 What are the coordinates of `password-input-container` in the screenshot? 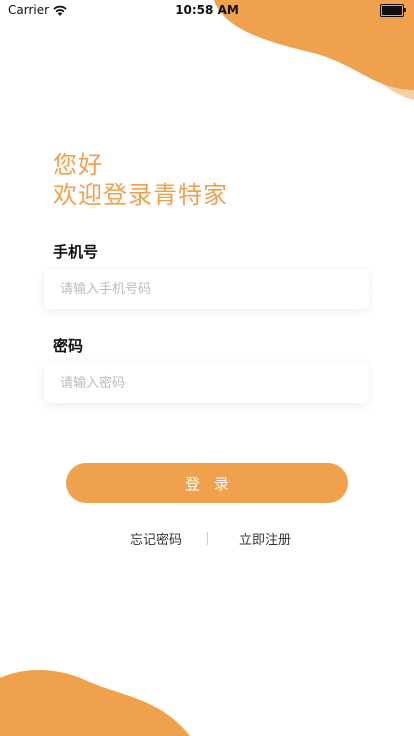 It's located at (206, 383).